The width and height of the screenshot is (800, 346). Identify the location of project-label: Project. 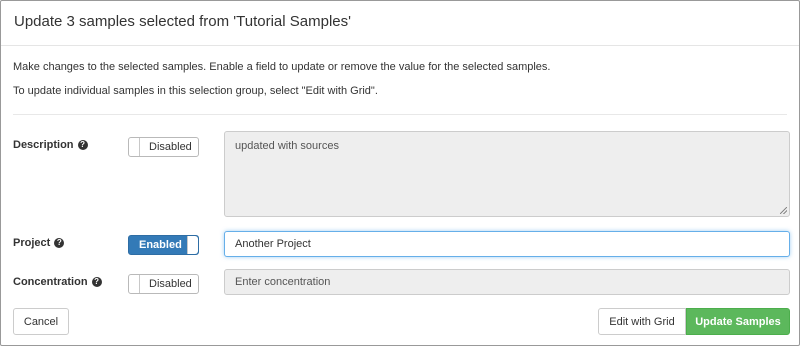
(32, 243).